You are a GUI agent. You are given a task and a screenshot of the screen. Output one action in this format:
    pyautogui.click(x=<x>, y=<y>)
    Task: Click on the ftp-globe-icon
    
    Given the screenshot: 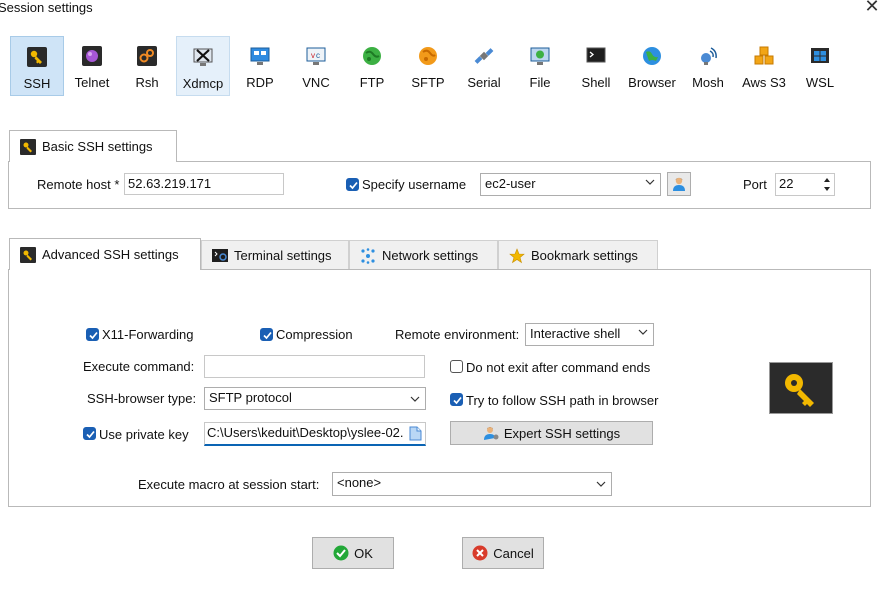 What is the action you would take?
    pyautogui.click(x=372, y=56)
    